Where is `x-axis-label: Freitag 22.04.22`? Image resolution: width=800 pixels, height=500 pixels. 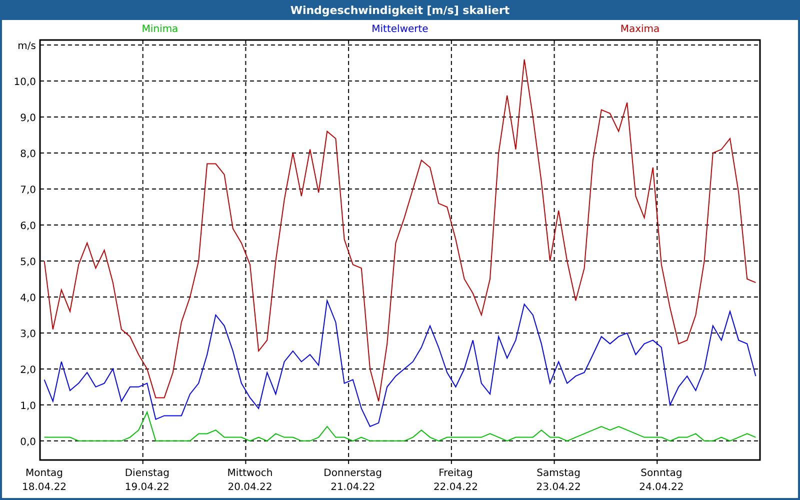
x-axis-label: Freitag 22.04.22 is located at coordinates (455, 480).